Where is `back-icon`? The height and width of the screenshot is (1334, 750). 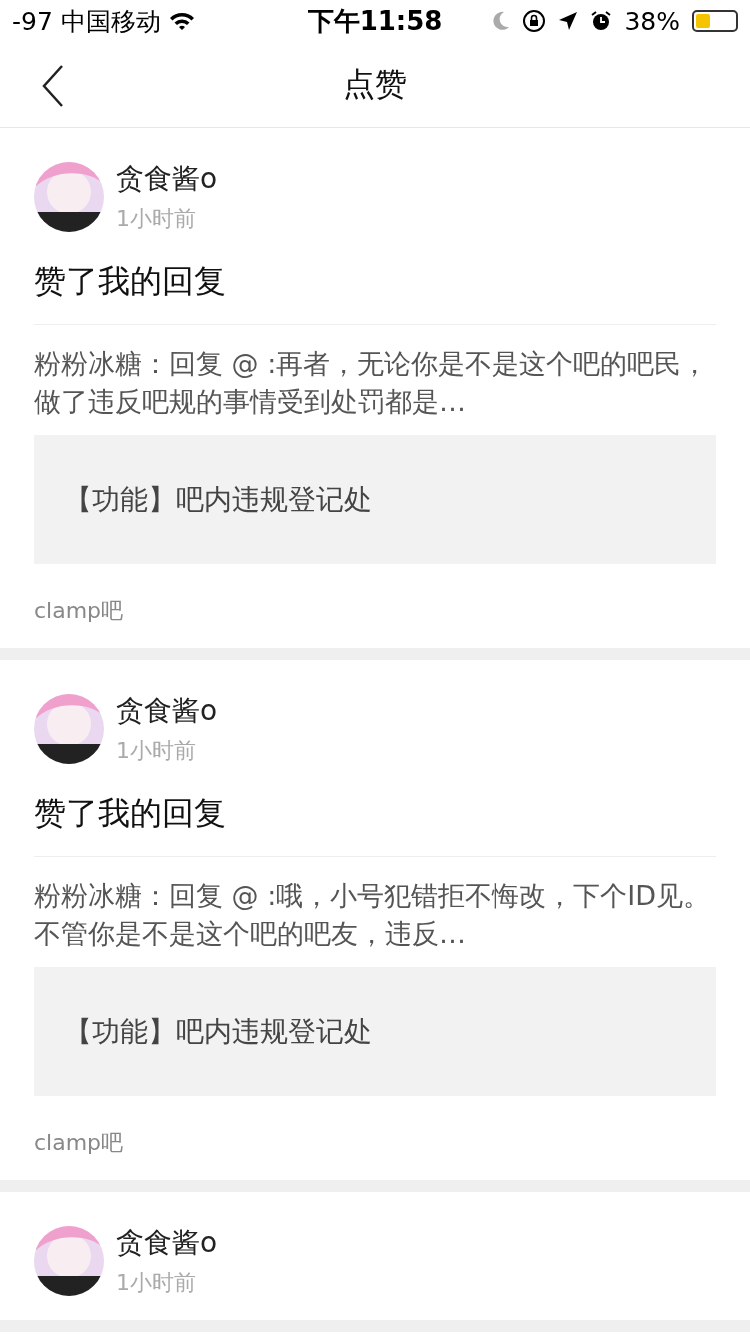
back-icon is located at coordinates (53, 86).